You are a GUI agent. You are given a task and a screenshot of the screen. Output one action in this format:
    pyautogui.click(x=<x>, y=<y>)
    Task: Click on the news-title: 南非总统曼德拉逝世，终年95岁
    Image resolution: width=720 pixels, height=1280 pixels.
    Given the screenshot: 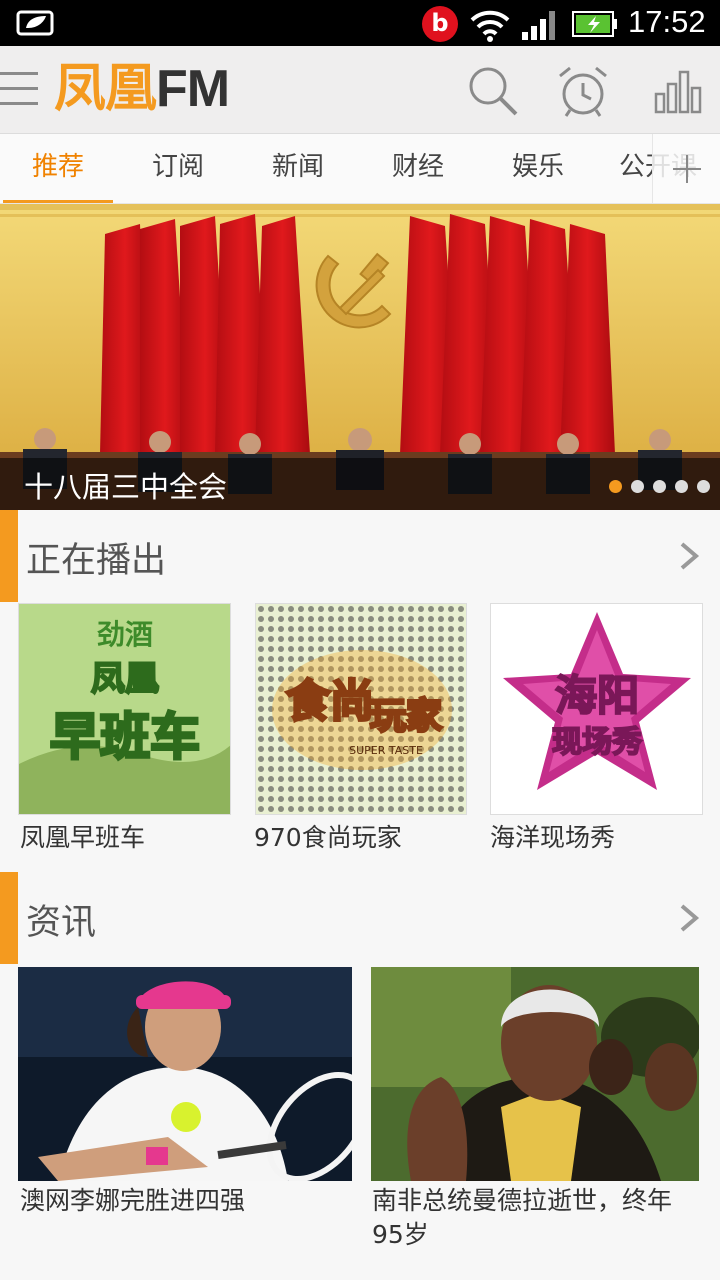 What is the action you would take?
    pyautogui.click(x=535, y=1218)
    